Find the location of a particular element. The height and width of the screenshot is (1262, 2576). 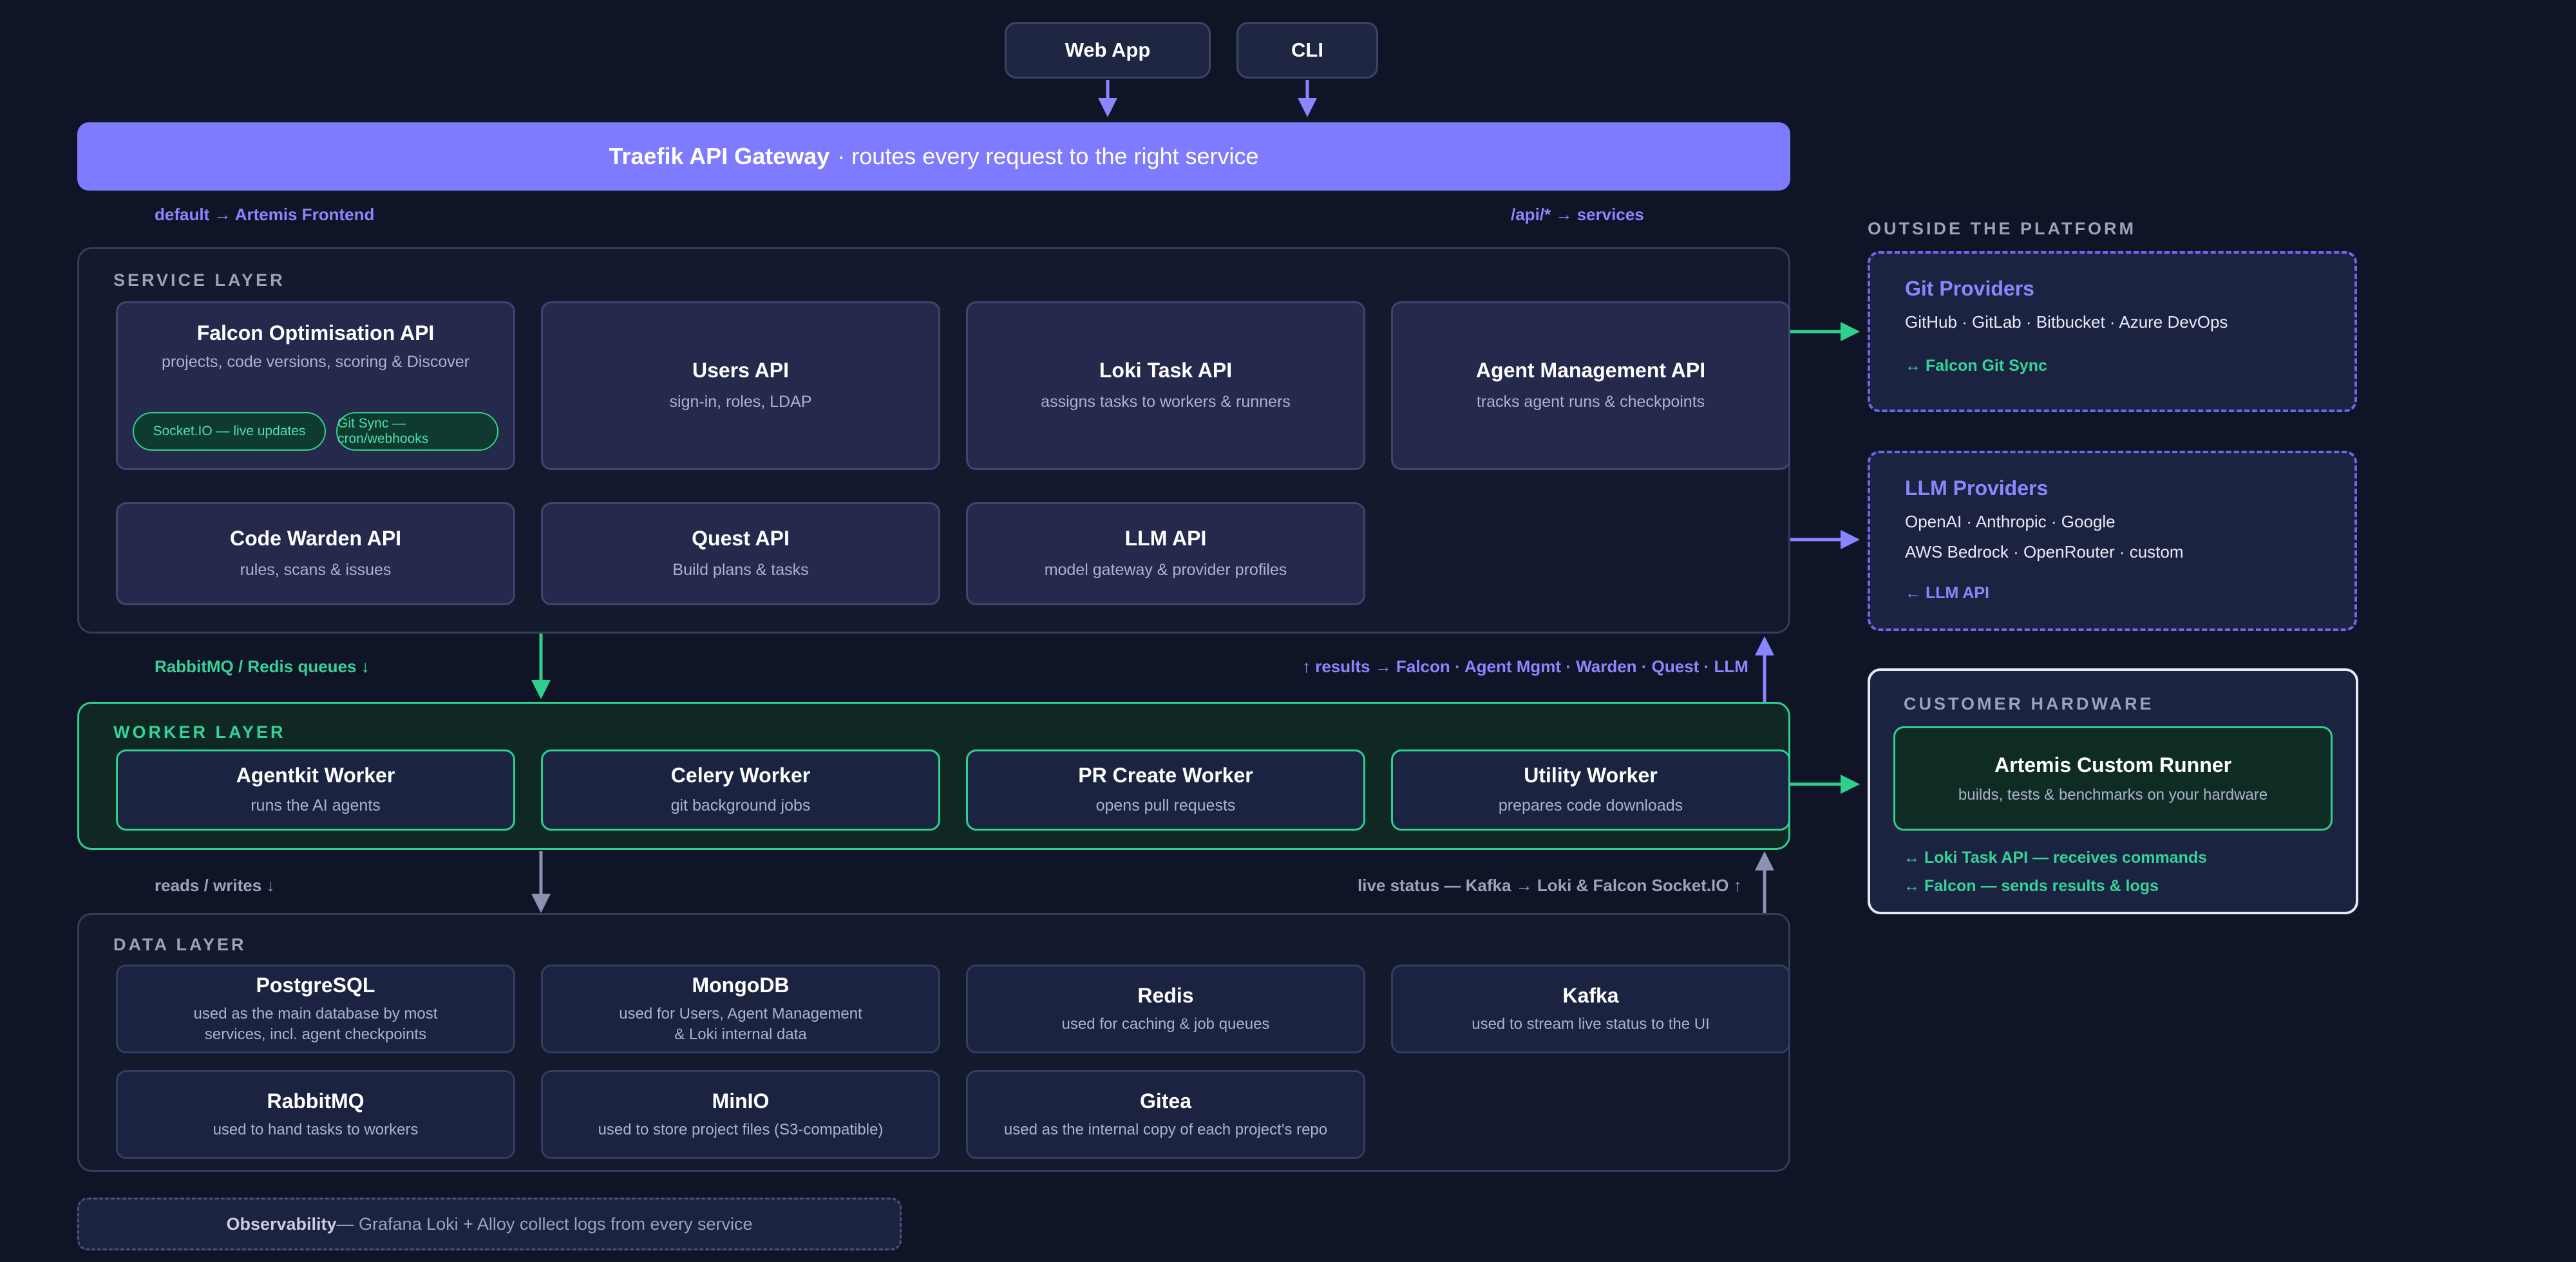

git-providers-title: Git Providers is located at coordinates (1969, 288).